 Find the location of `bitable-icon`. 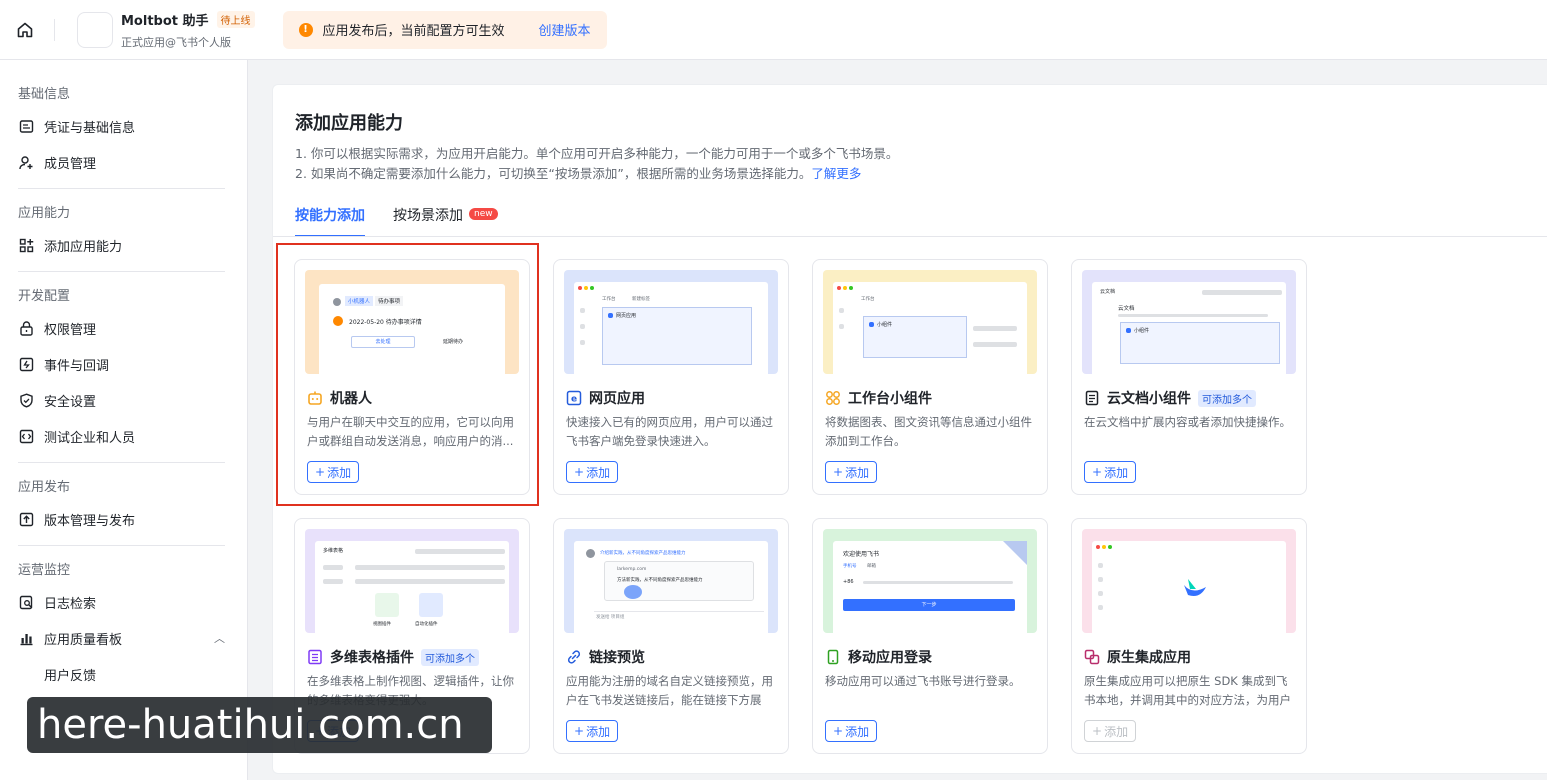

bitable-icon is located at coordinates (315, 657).